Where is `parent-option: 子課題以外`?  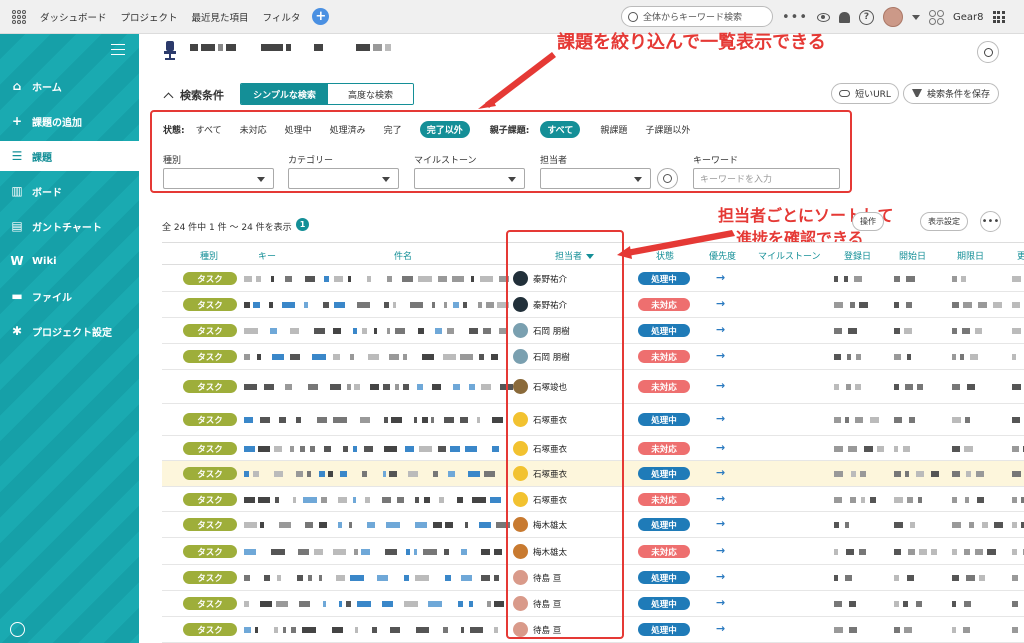
parent-option: 子課題以外 is located at coordinates (667, 129).